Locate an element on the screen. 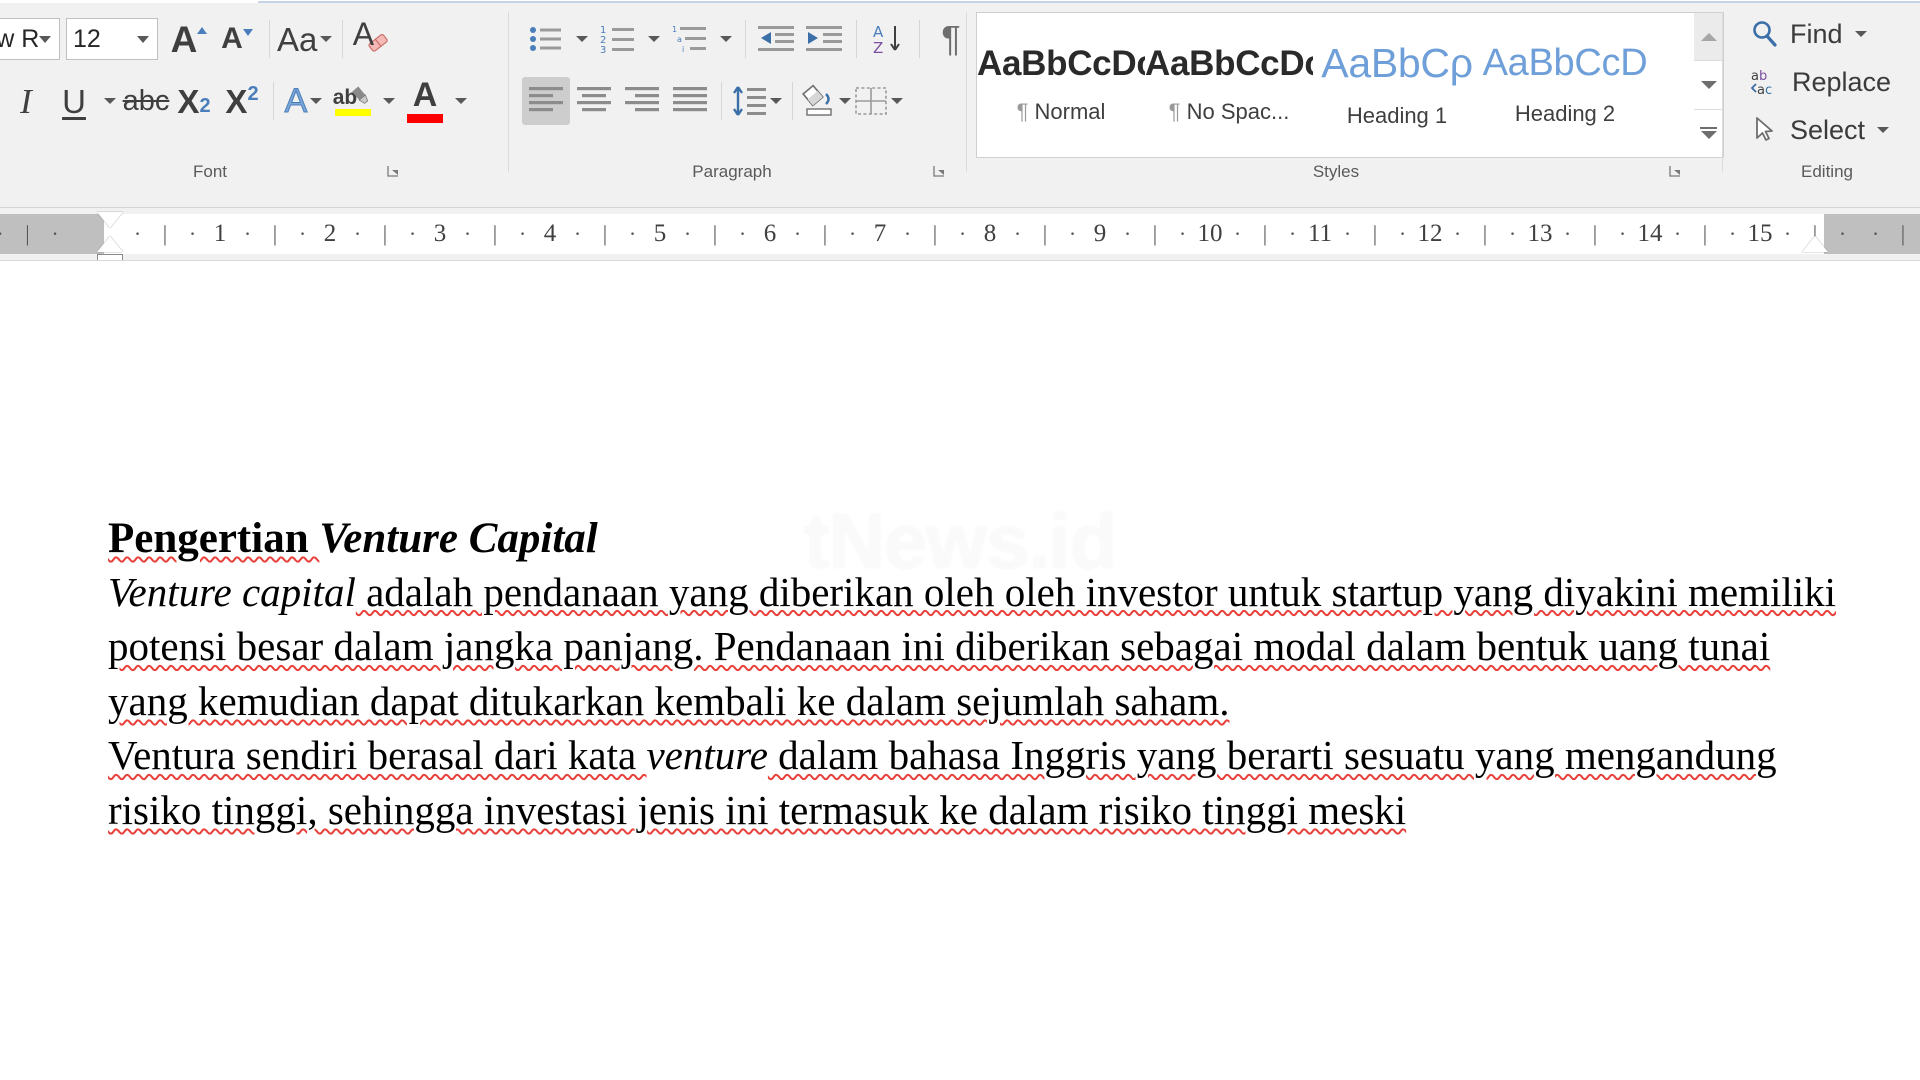 This screenshot has height=1080, width=1920. replace-button: a b a c Replace is located at coordinates (1821, 82).